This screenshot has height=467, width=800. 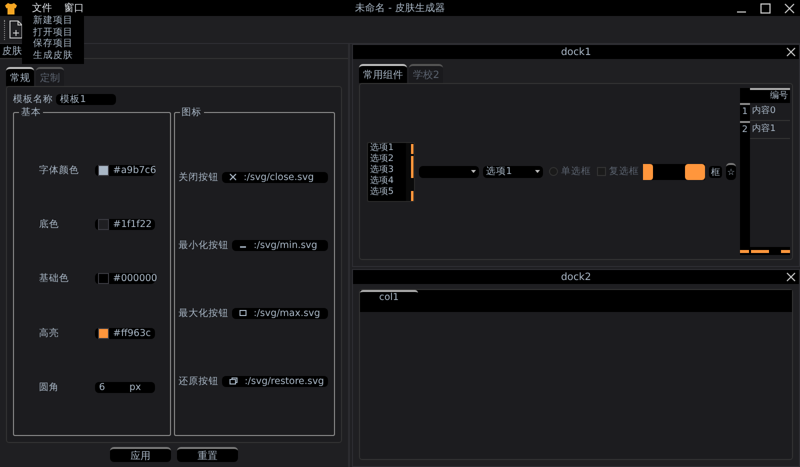 What do you see at coordinates (198, 381) in the screenshot?
I see `field-label: 还原按钮` at bounding box center [198, 381].